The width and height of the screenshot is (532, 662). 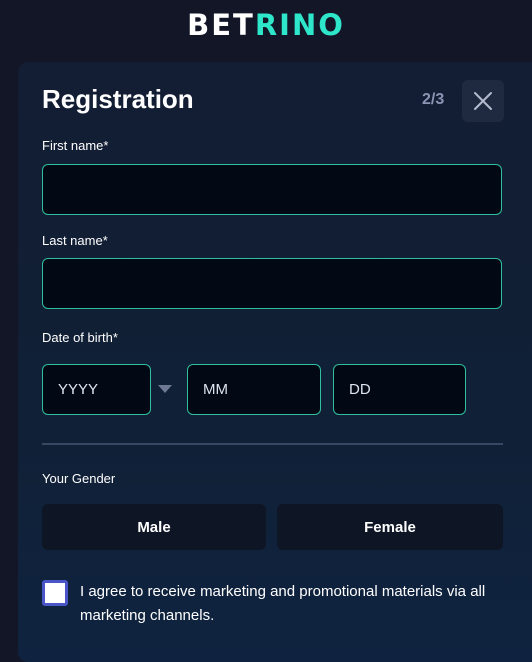 I want to click on chevron-down-icon, so click(x=165, y=389).